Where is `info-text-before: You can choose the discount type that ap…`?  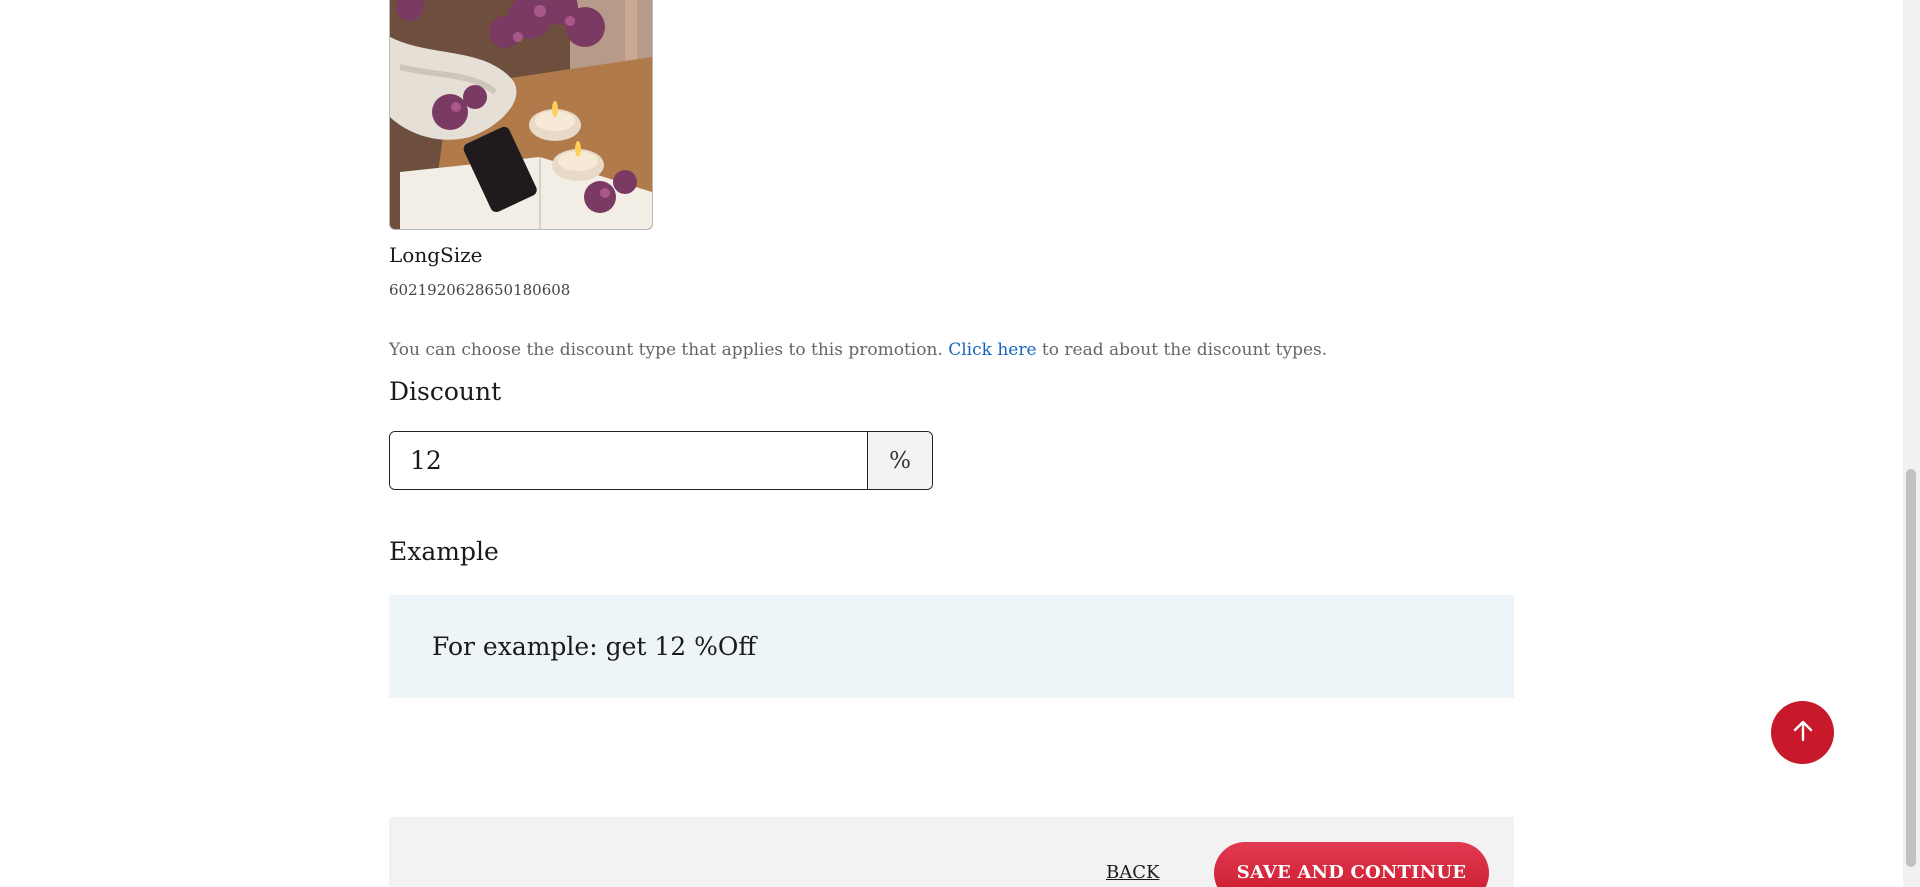 info-text-before: You can choose the discount type that ap… is located at coordinates (669, 350).